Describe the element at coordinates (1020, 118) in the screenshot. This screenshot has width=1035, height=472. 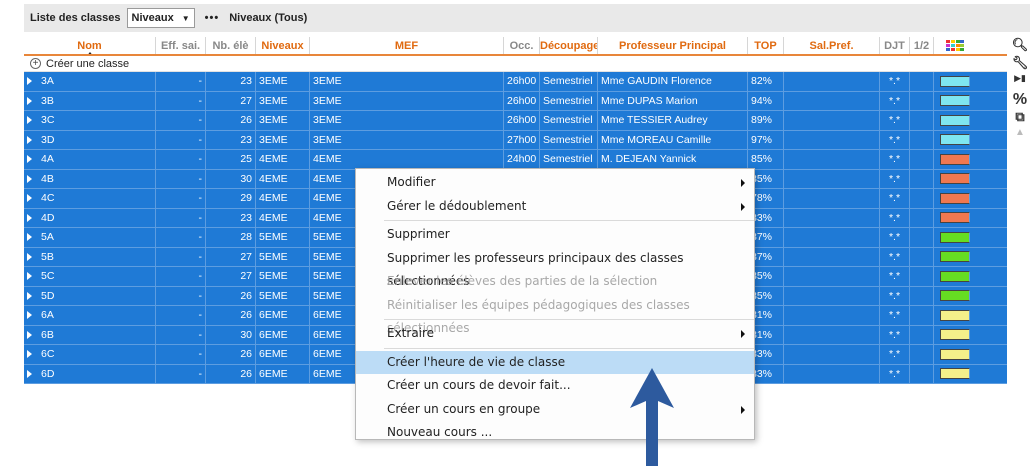
I see `copy-icon: ⧉` at that location.